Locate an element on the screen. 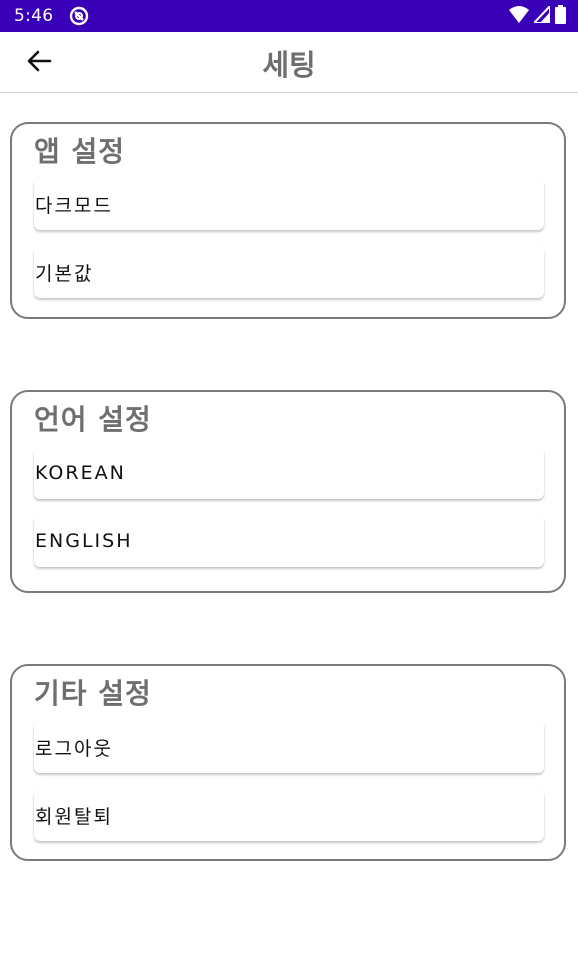 The width and height of the screenshot is (578, 959). setting-withdraw: 회원탈퇴 is located at coordinates (289, 815).